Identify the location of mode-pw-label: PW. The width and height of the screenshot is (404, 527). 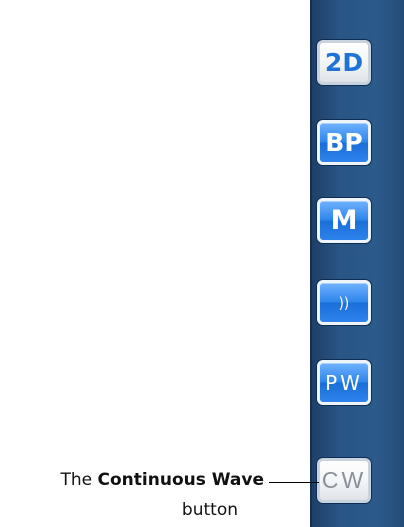
(344, 382).